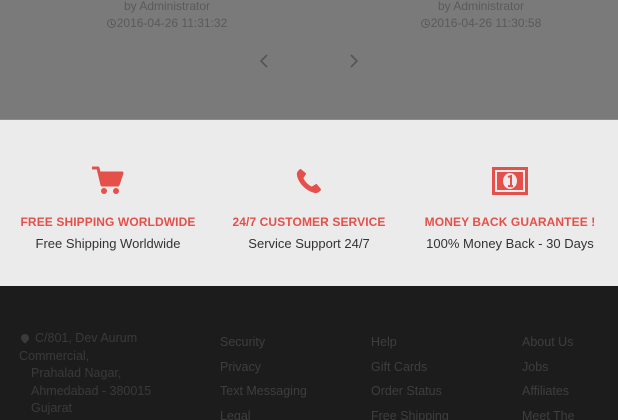 The image size is (618, 420). Describe the element at coordinates (172, 23) in the screenshot. I see `post-datetime: 2016-04-26 11:31:32` at that location.